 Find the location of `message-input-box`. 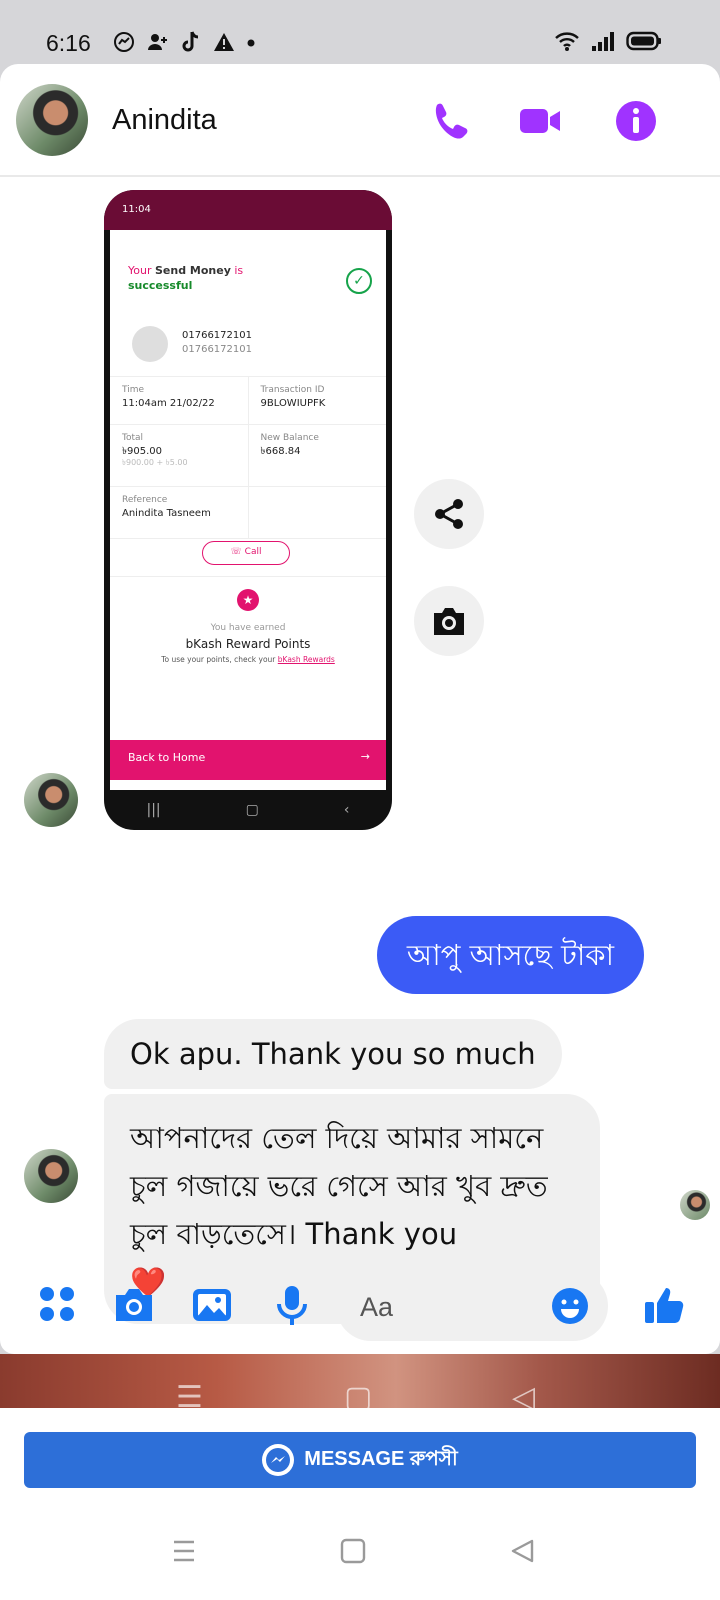

message-input-box is located at coordinates (472, 1306).